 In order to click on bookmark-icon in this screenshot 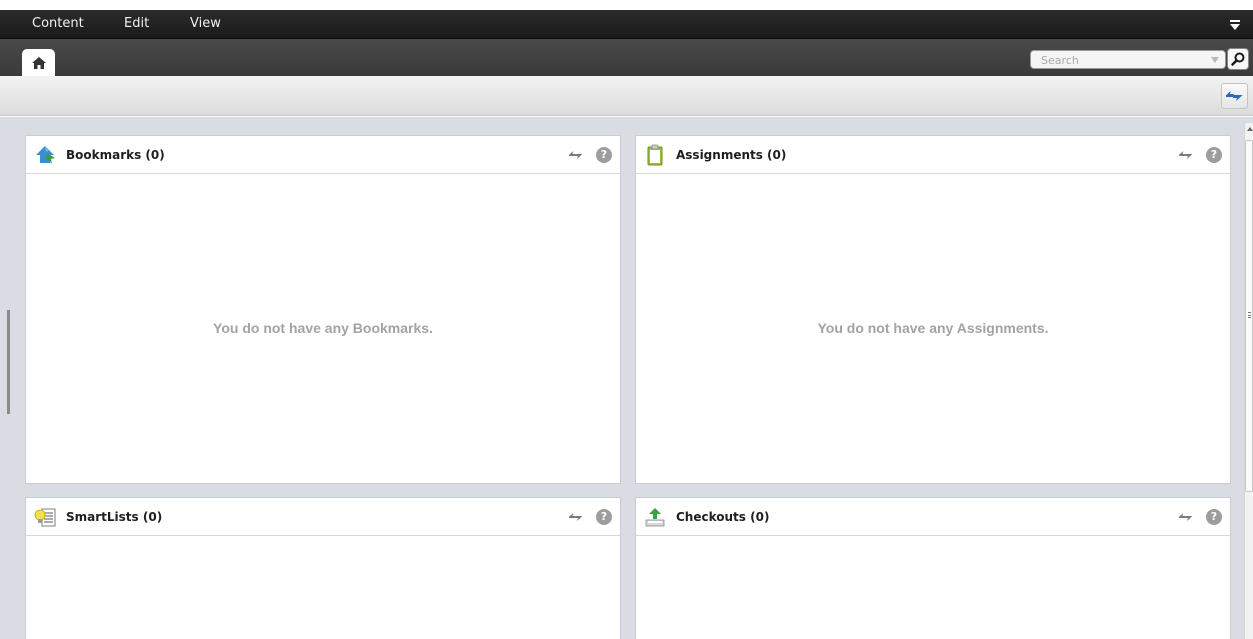, I will do `click(45, 155)`.